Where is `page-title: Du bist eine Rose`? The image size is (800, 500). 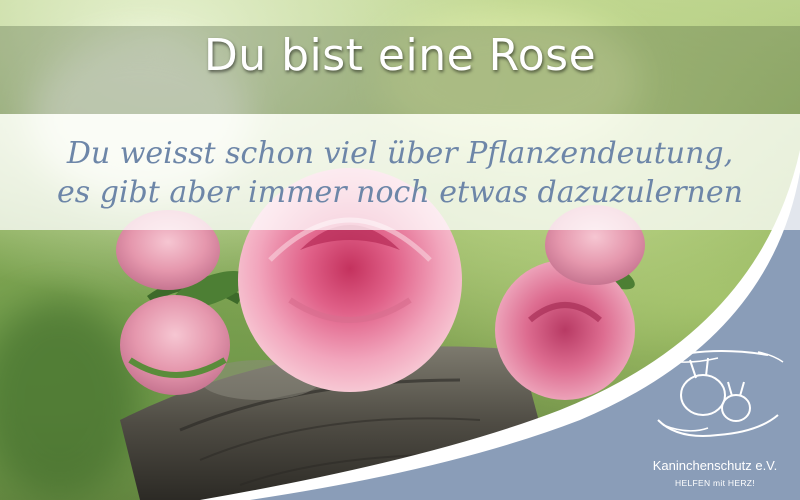
page-title: Du bist eine Rose is located at coordinates (400, 55).